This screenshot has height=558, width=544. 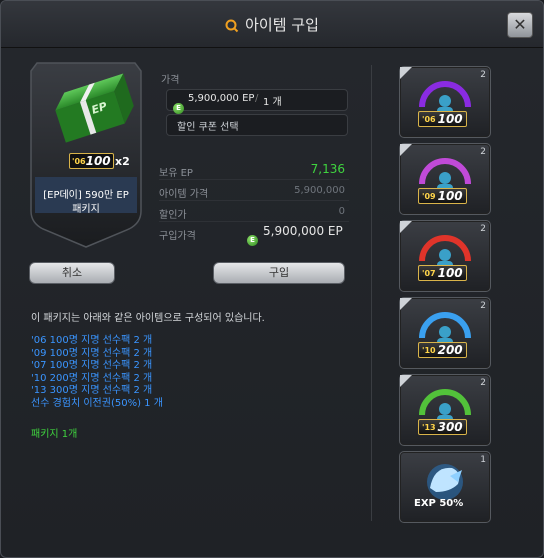 What do you see at coordinates (92, 365) in the screenshot?
I see `list-item: '07 100명 지명 선수팩 2 개` at bounding box center [92, 365].